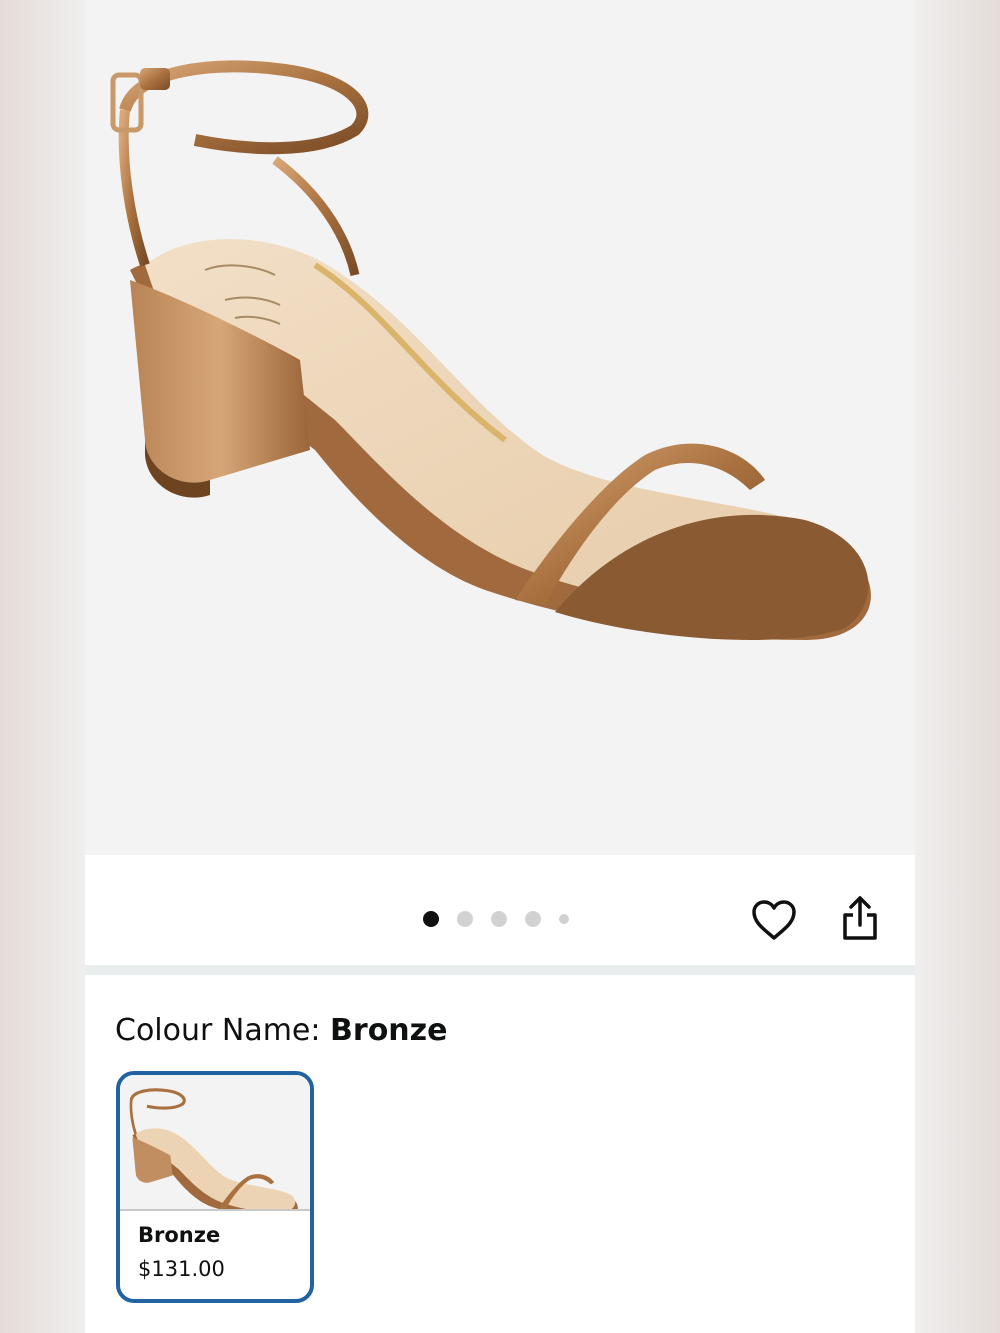  I want to click on sandal-thumbnail, so click(213, 1153).